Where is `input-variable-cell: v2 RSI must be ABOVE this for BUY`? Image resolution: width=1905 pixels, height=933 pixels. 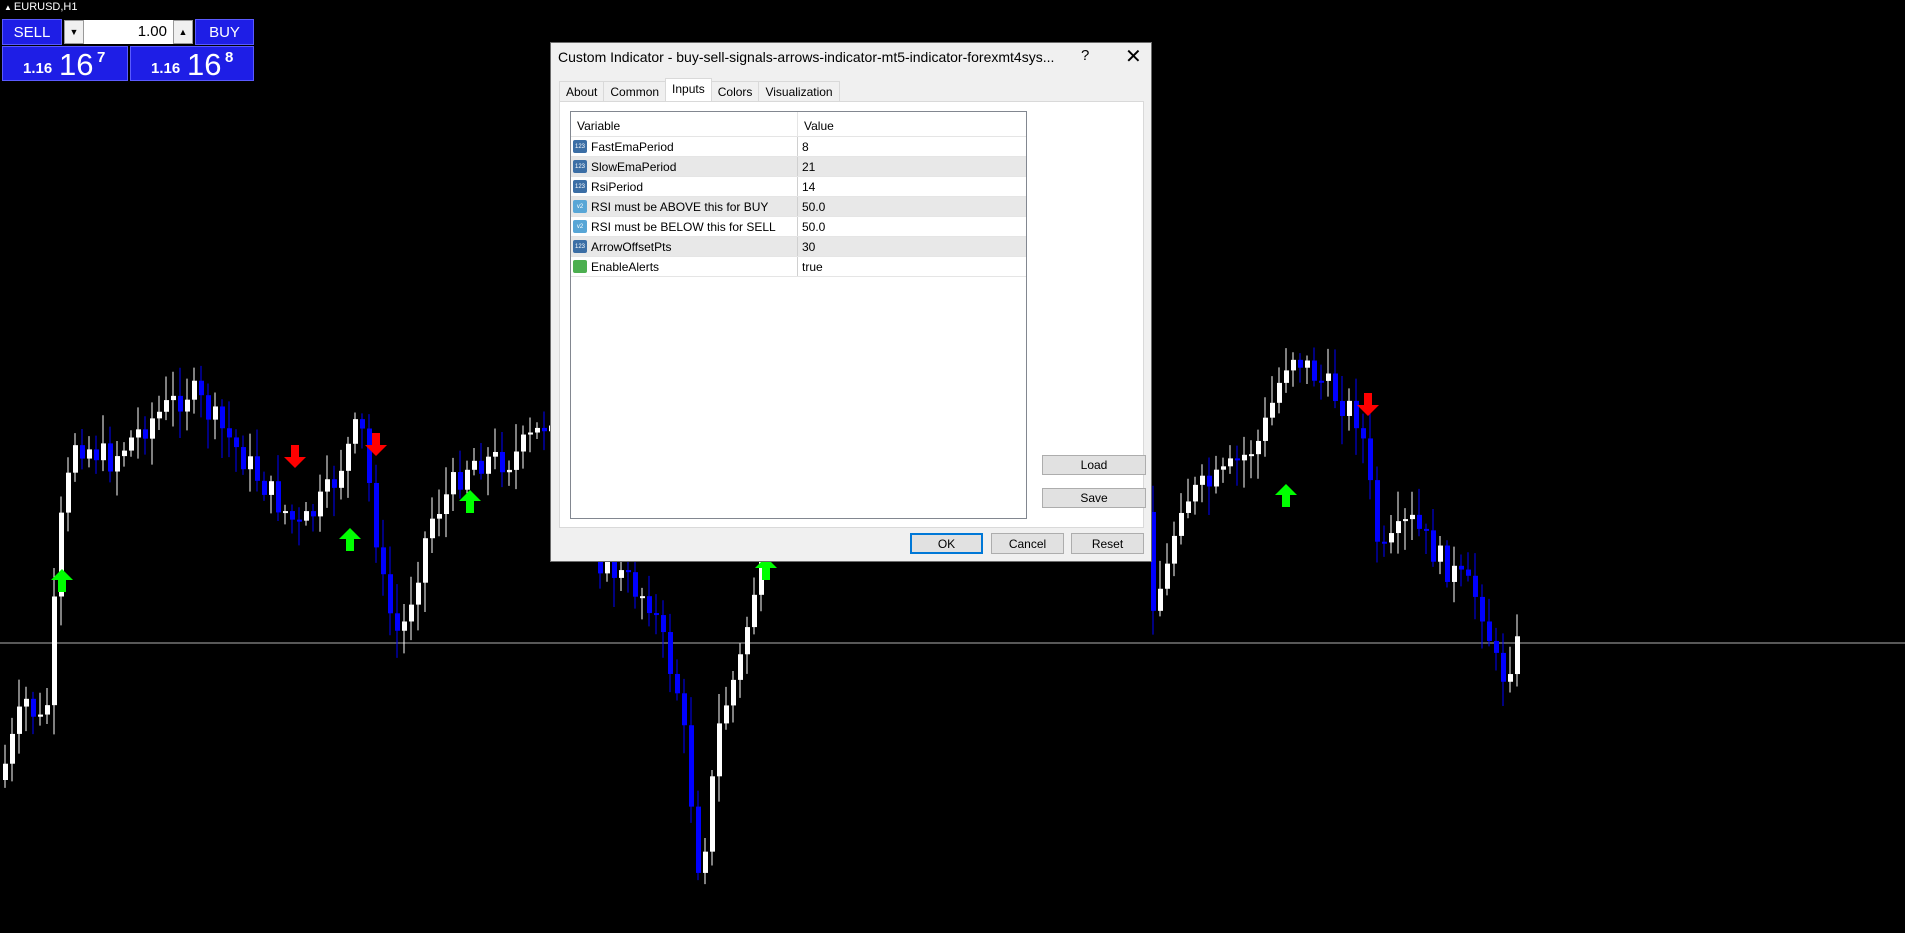 input-variable-cell: v2 RSI must be ABOVE this for BUY is located at coordinates (684, 206).